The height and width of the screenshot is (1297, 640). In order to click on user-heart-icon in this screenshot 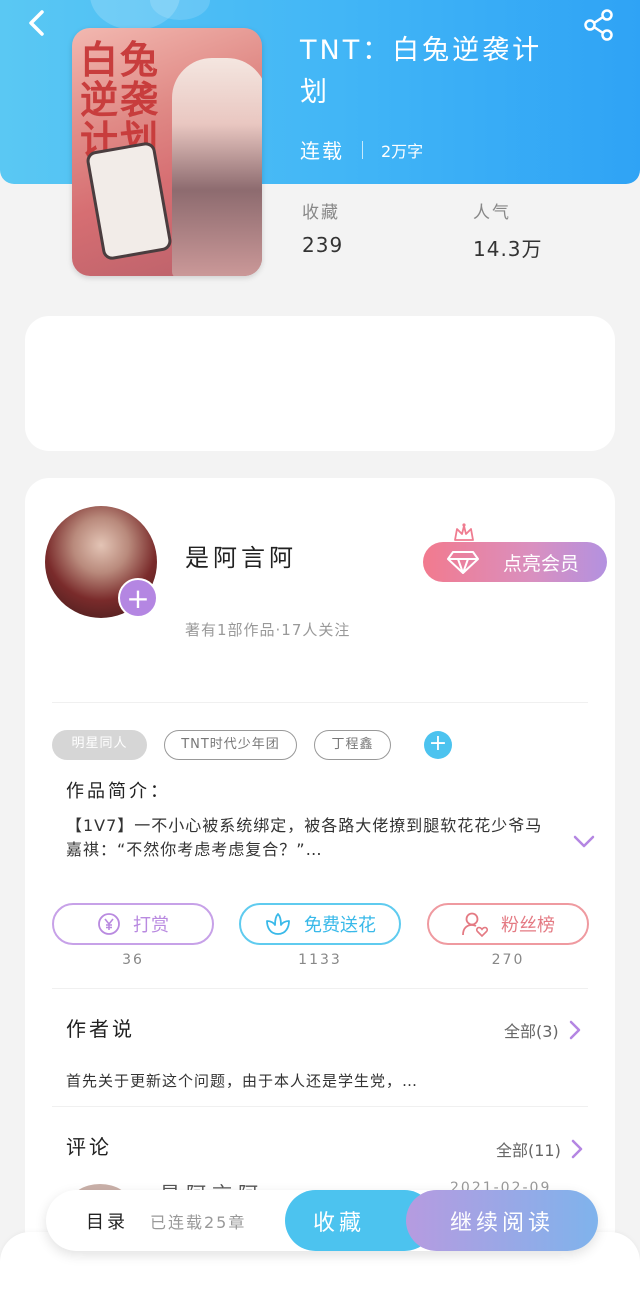, I will do `click(475, 924)`.